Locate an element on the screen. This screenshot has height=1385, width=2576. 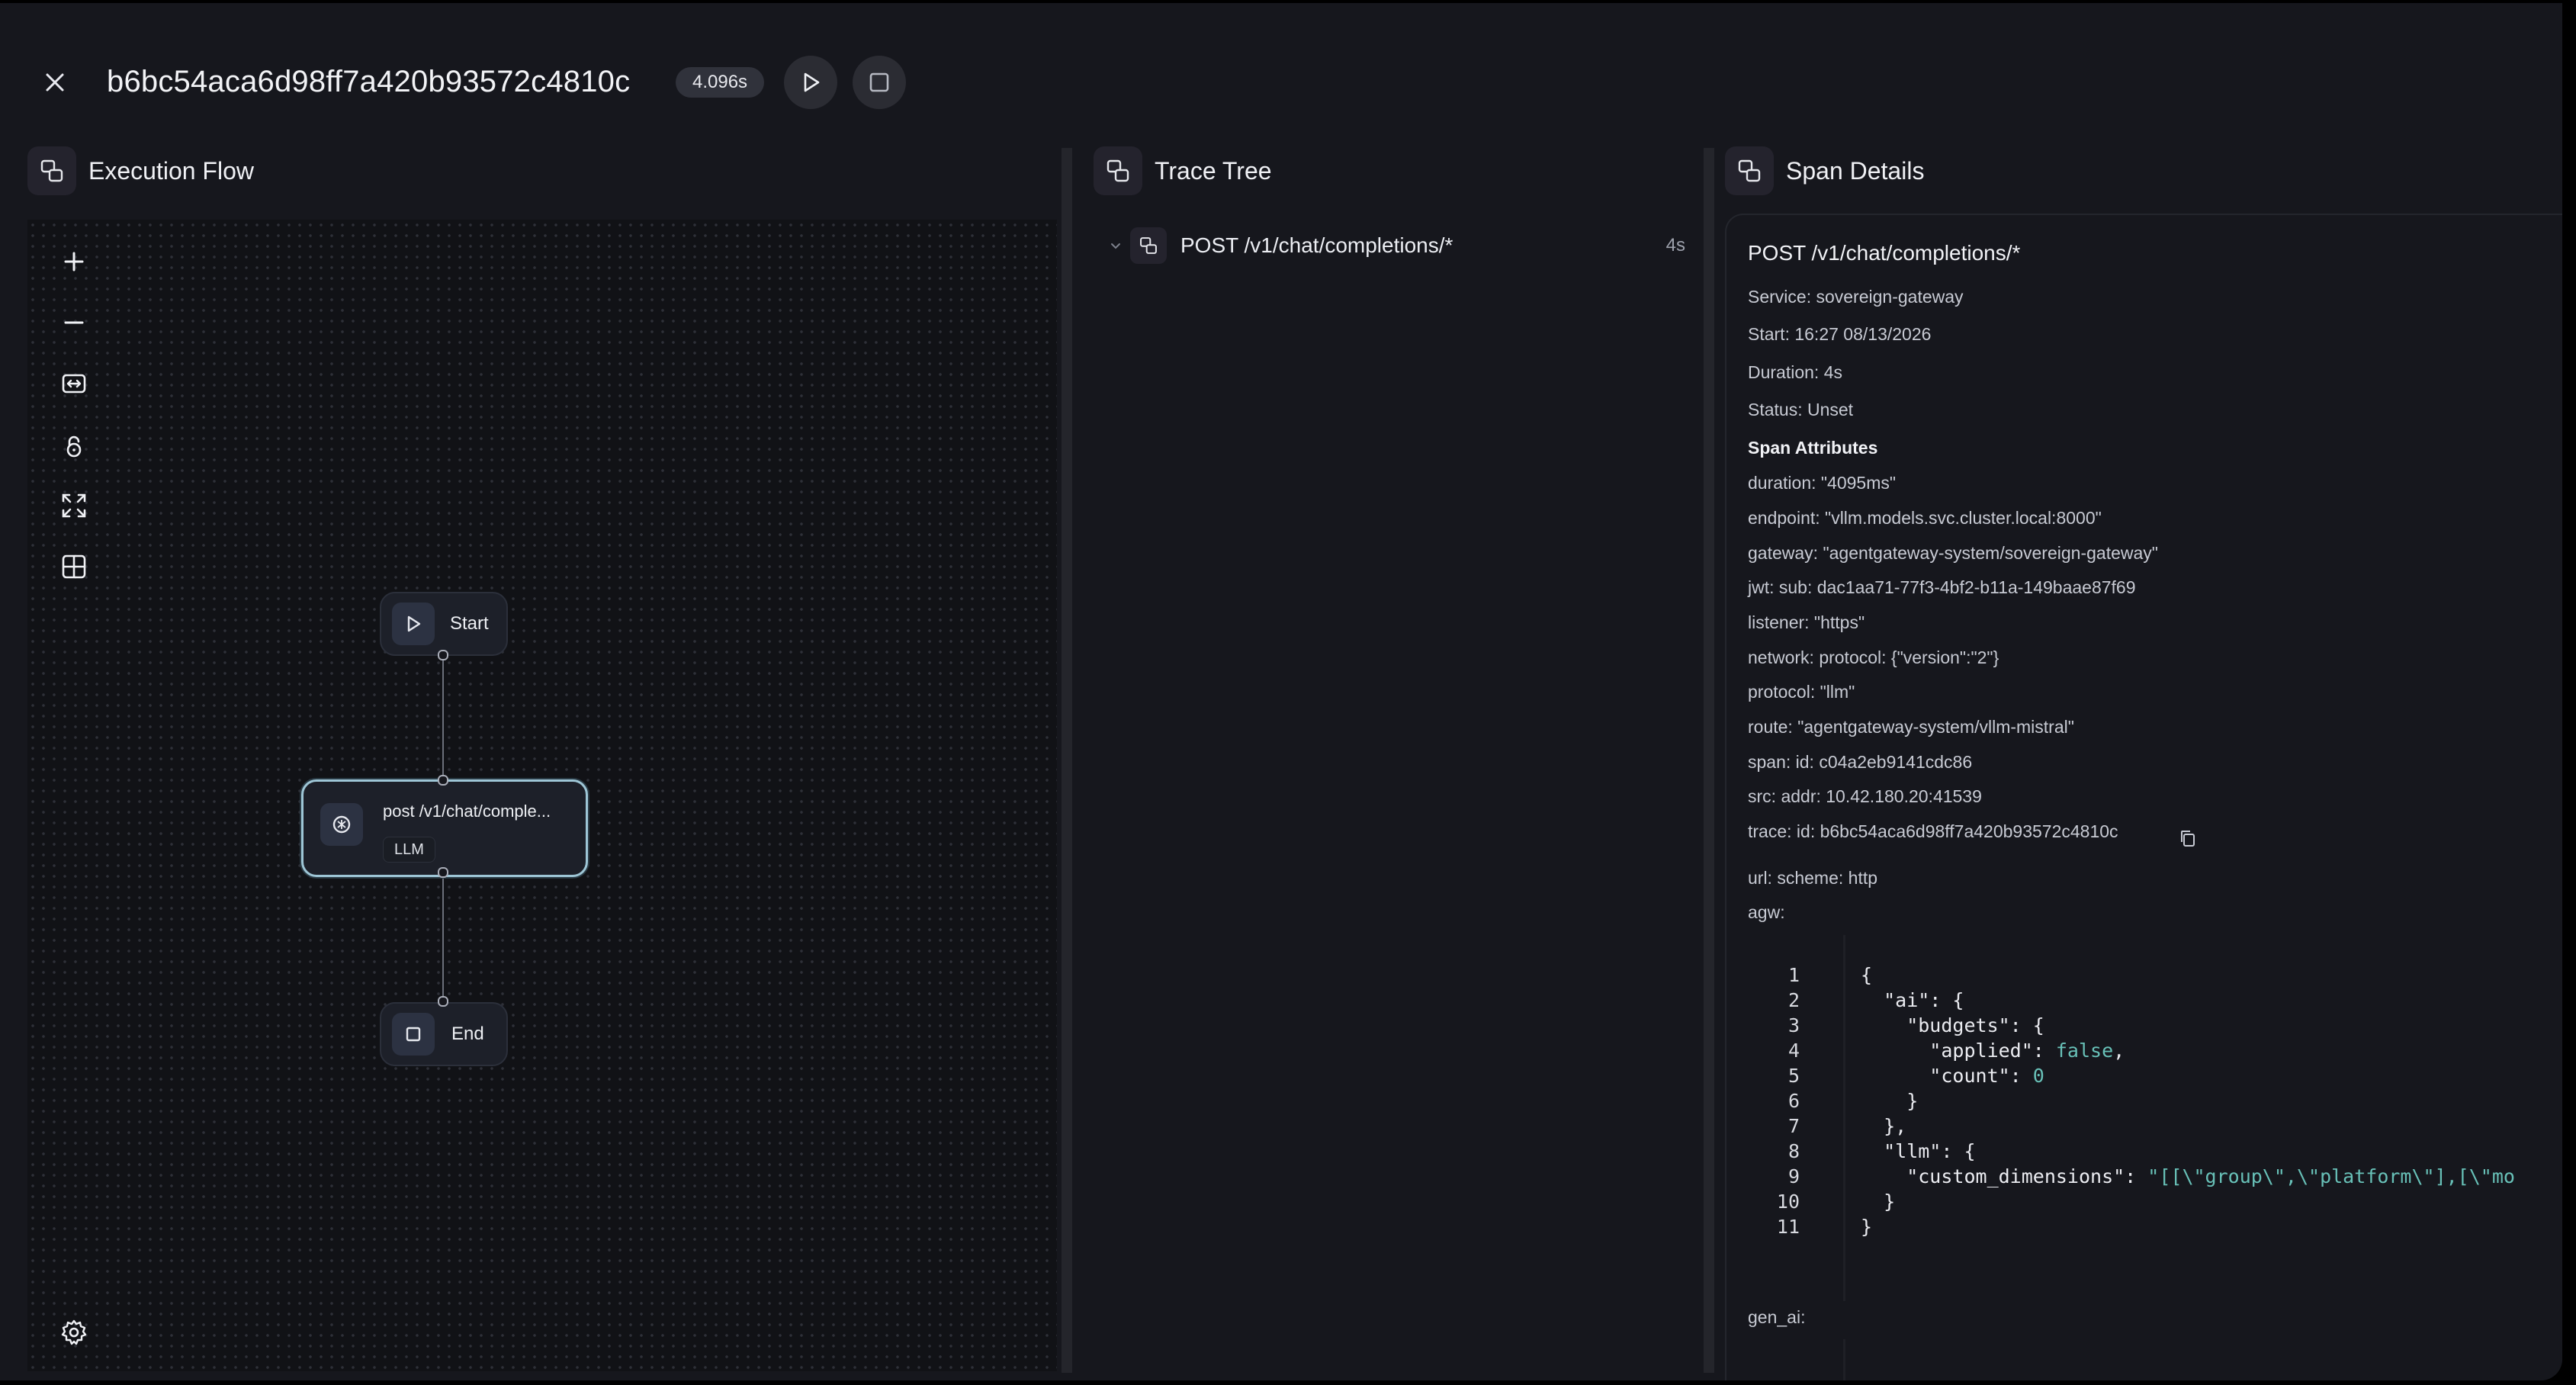
span-details-header: Span Details is located at coordinates (1824, 171).